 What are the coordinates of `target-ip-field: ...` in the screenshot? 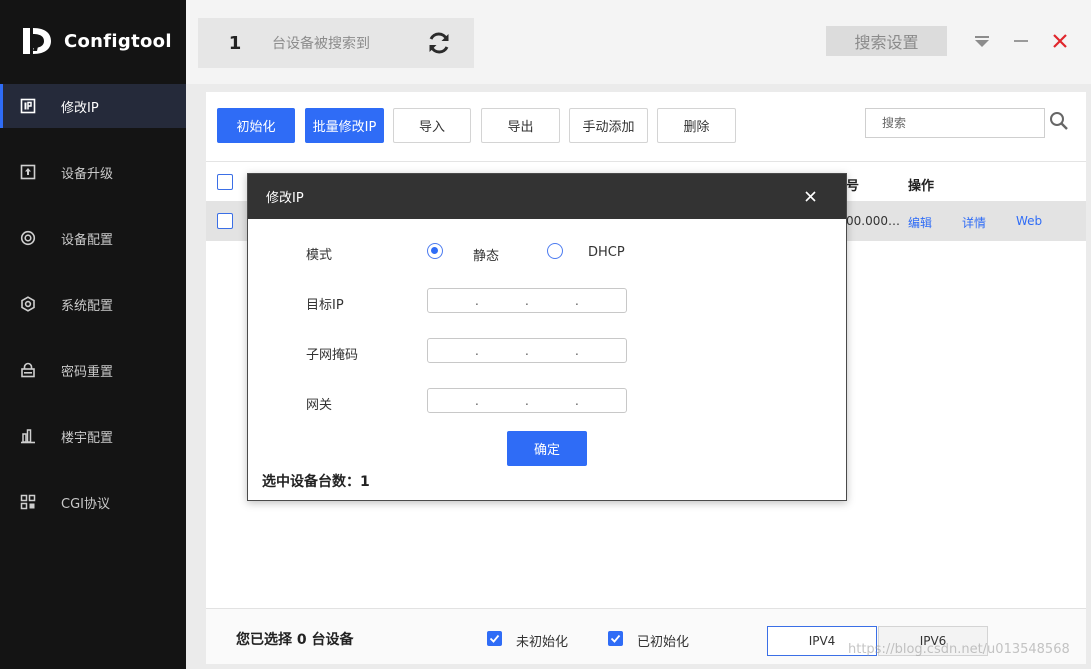 It's located at (527, 300).